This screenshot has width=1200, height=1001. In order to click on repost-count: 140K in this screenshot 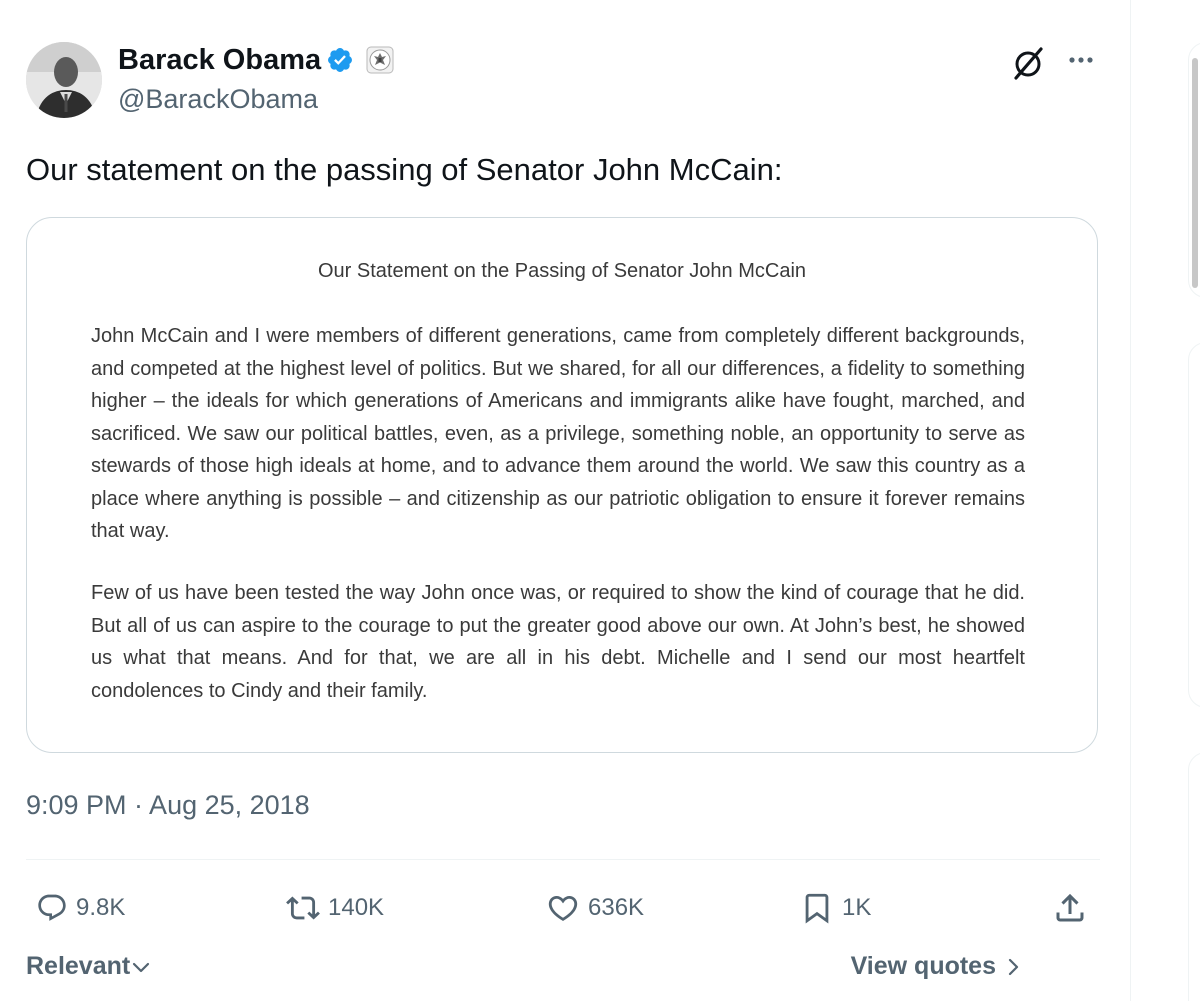, I will do `click(356, 907)`.